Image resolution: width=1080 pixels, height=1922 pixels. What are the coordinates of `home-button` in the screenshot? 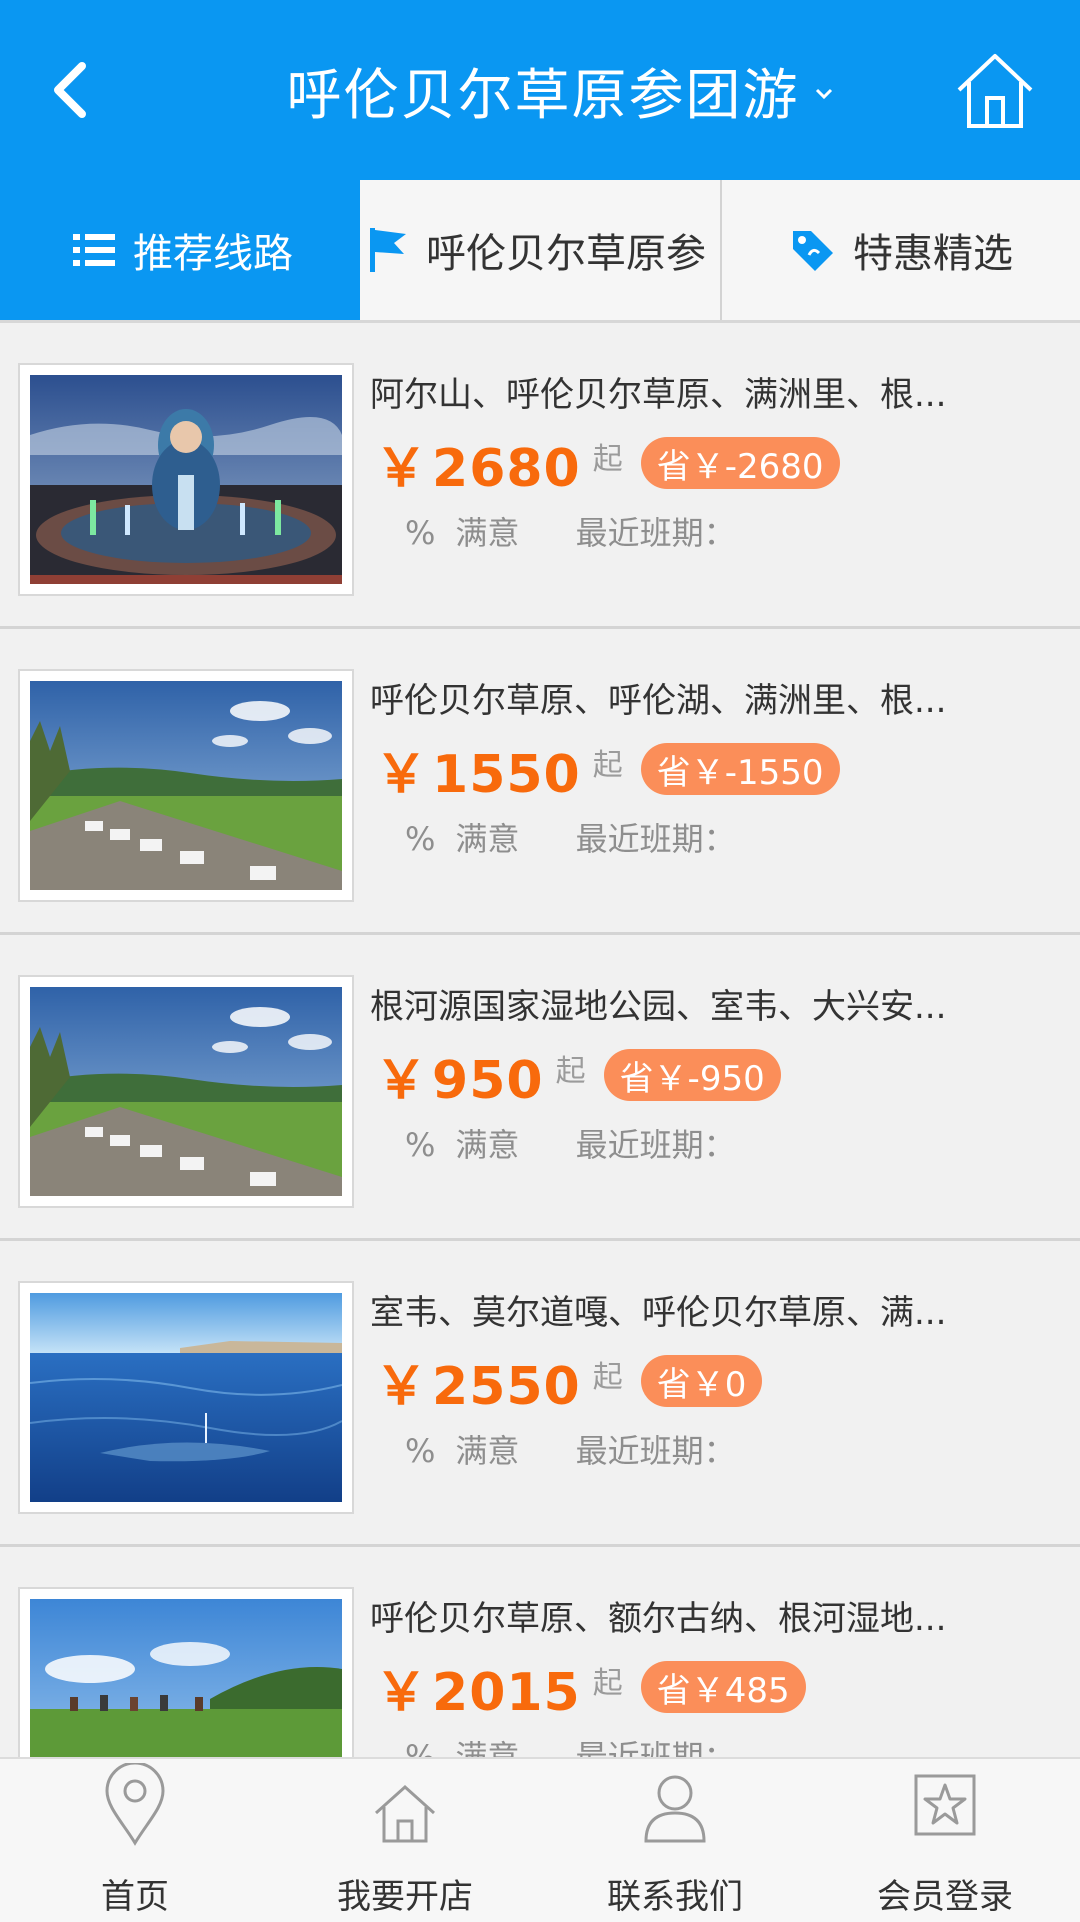 It's located at (995, 90).